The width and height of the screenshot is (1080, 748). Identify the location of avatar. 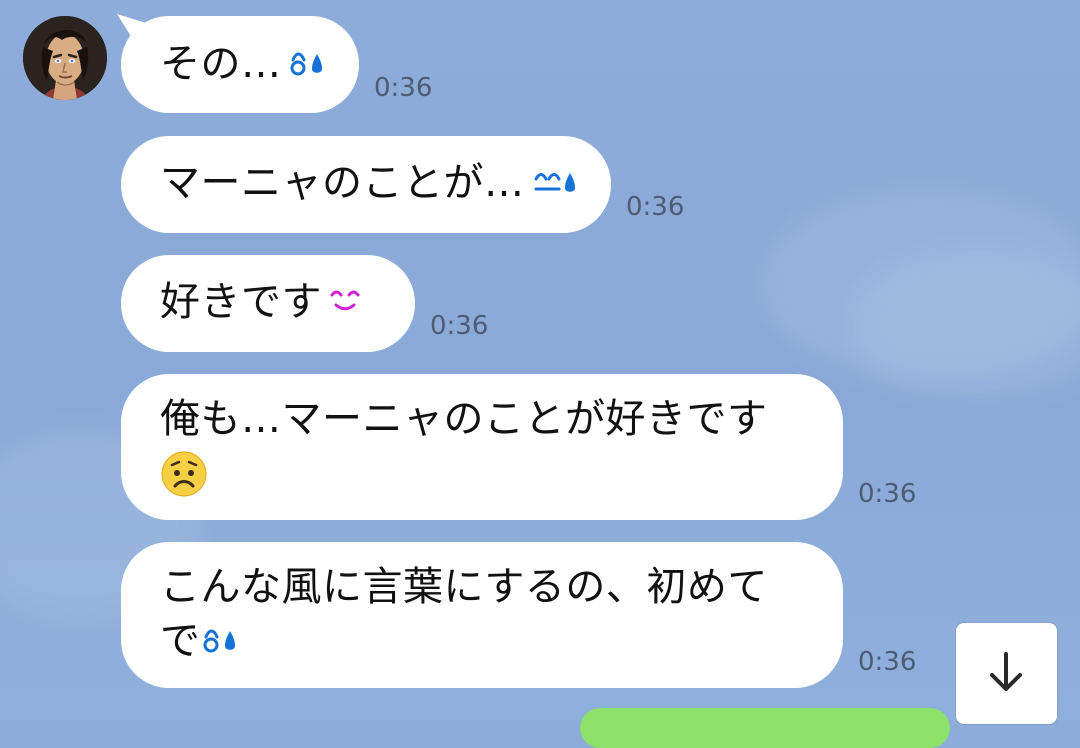
(65, 58).